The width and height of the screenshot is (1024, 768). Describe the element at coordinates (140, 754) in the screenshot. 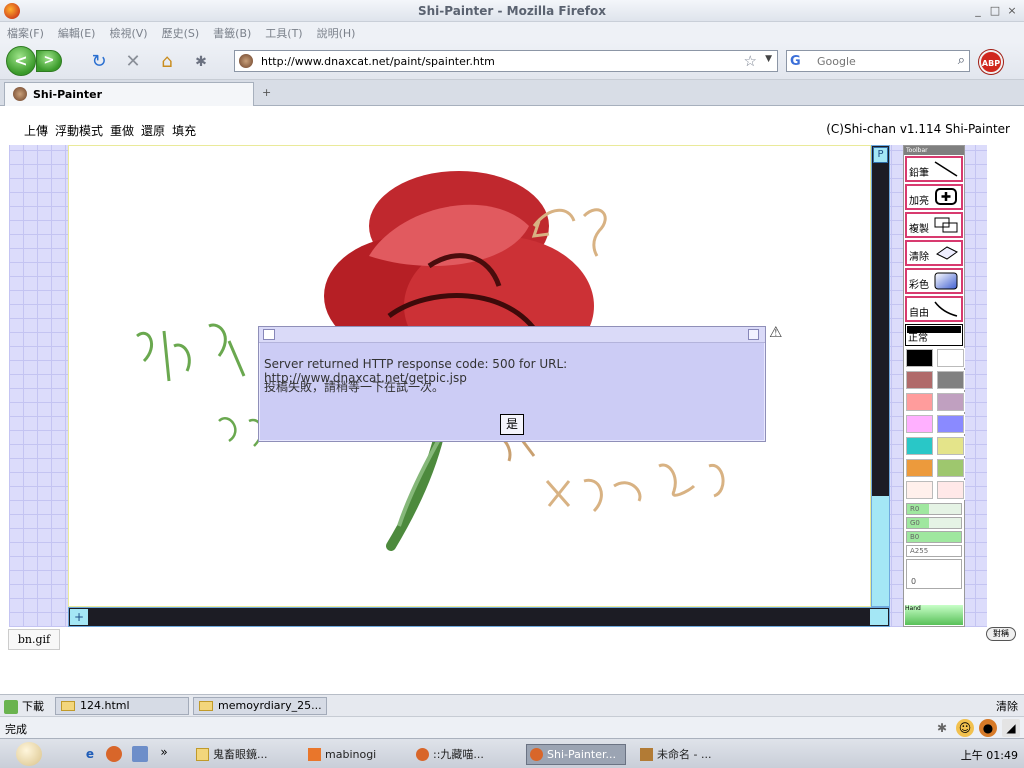

I see `explorer-quick-icon` at that location.